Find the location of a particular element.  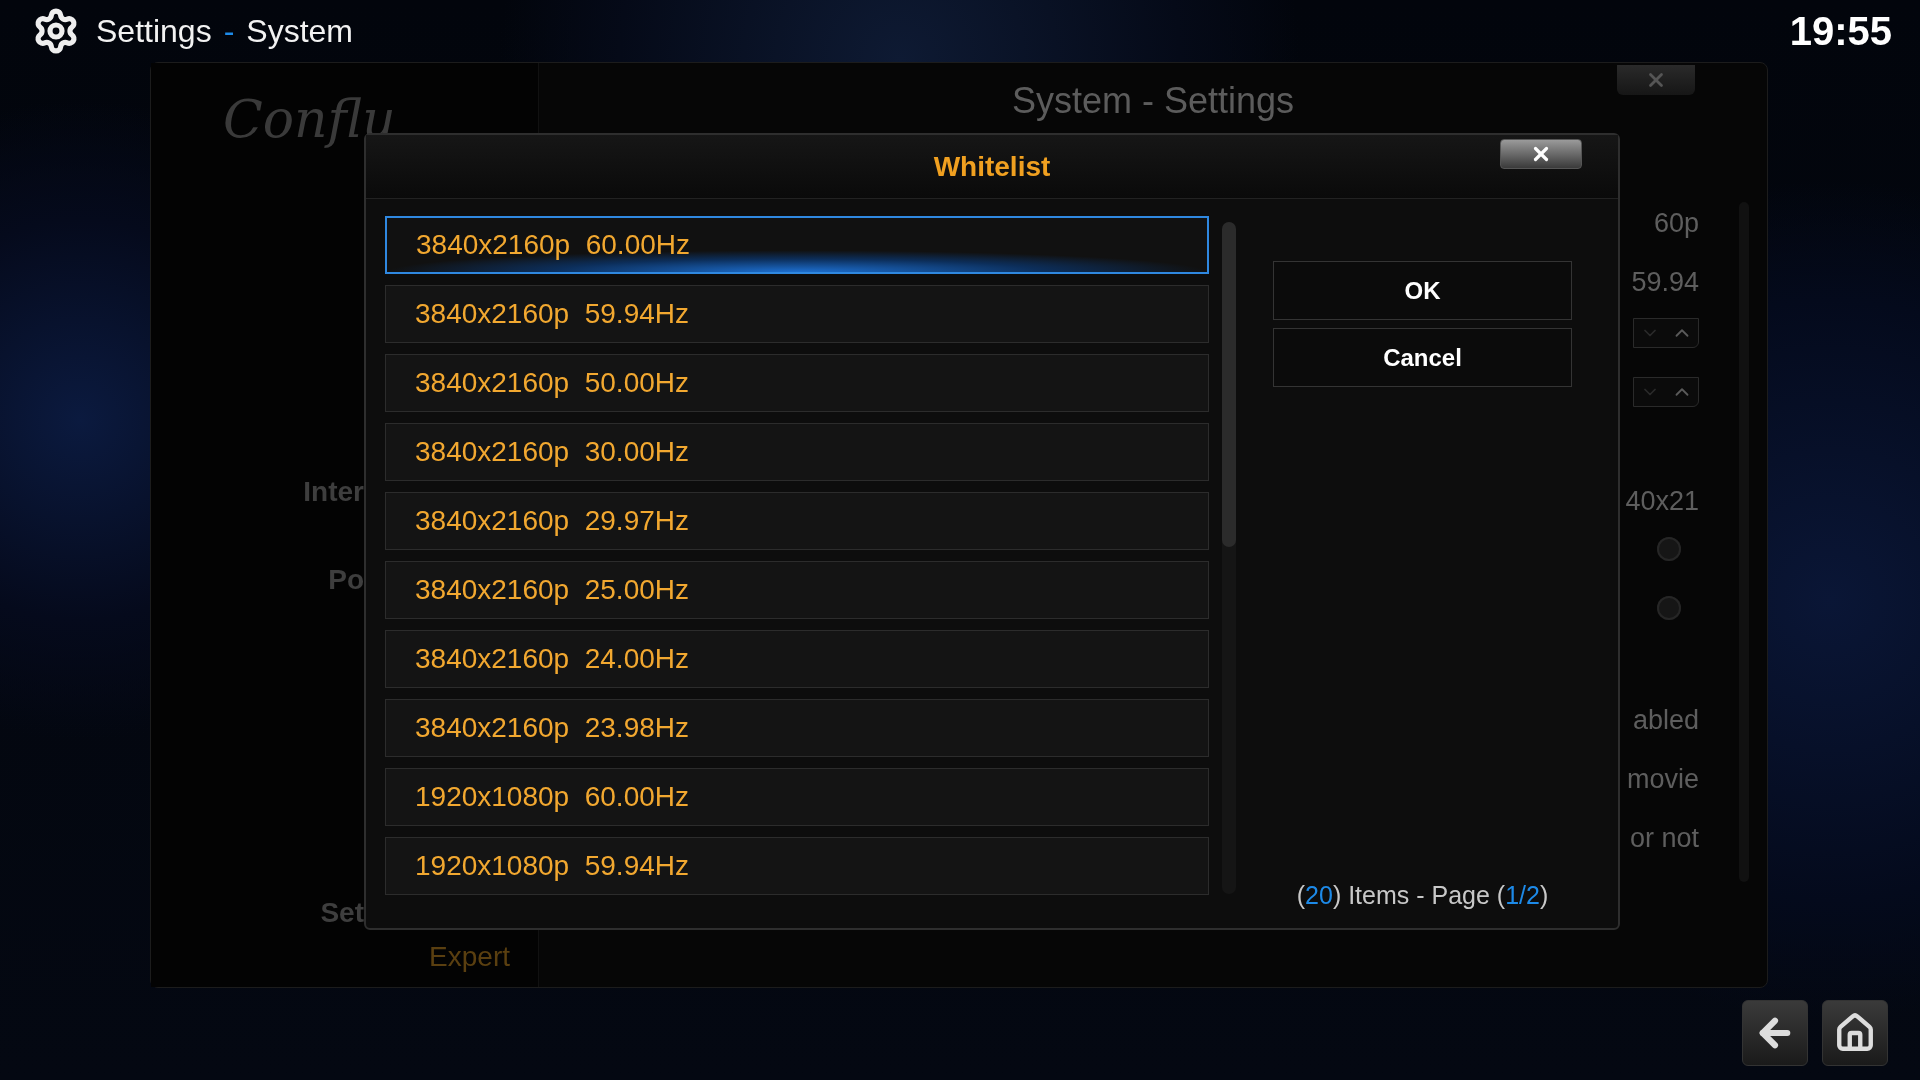

list-item: 1920x1080p 60.00Hz is located at coordinates (797, 797).